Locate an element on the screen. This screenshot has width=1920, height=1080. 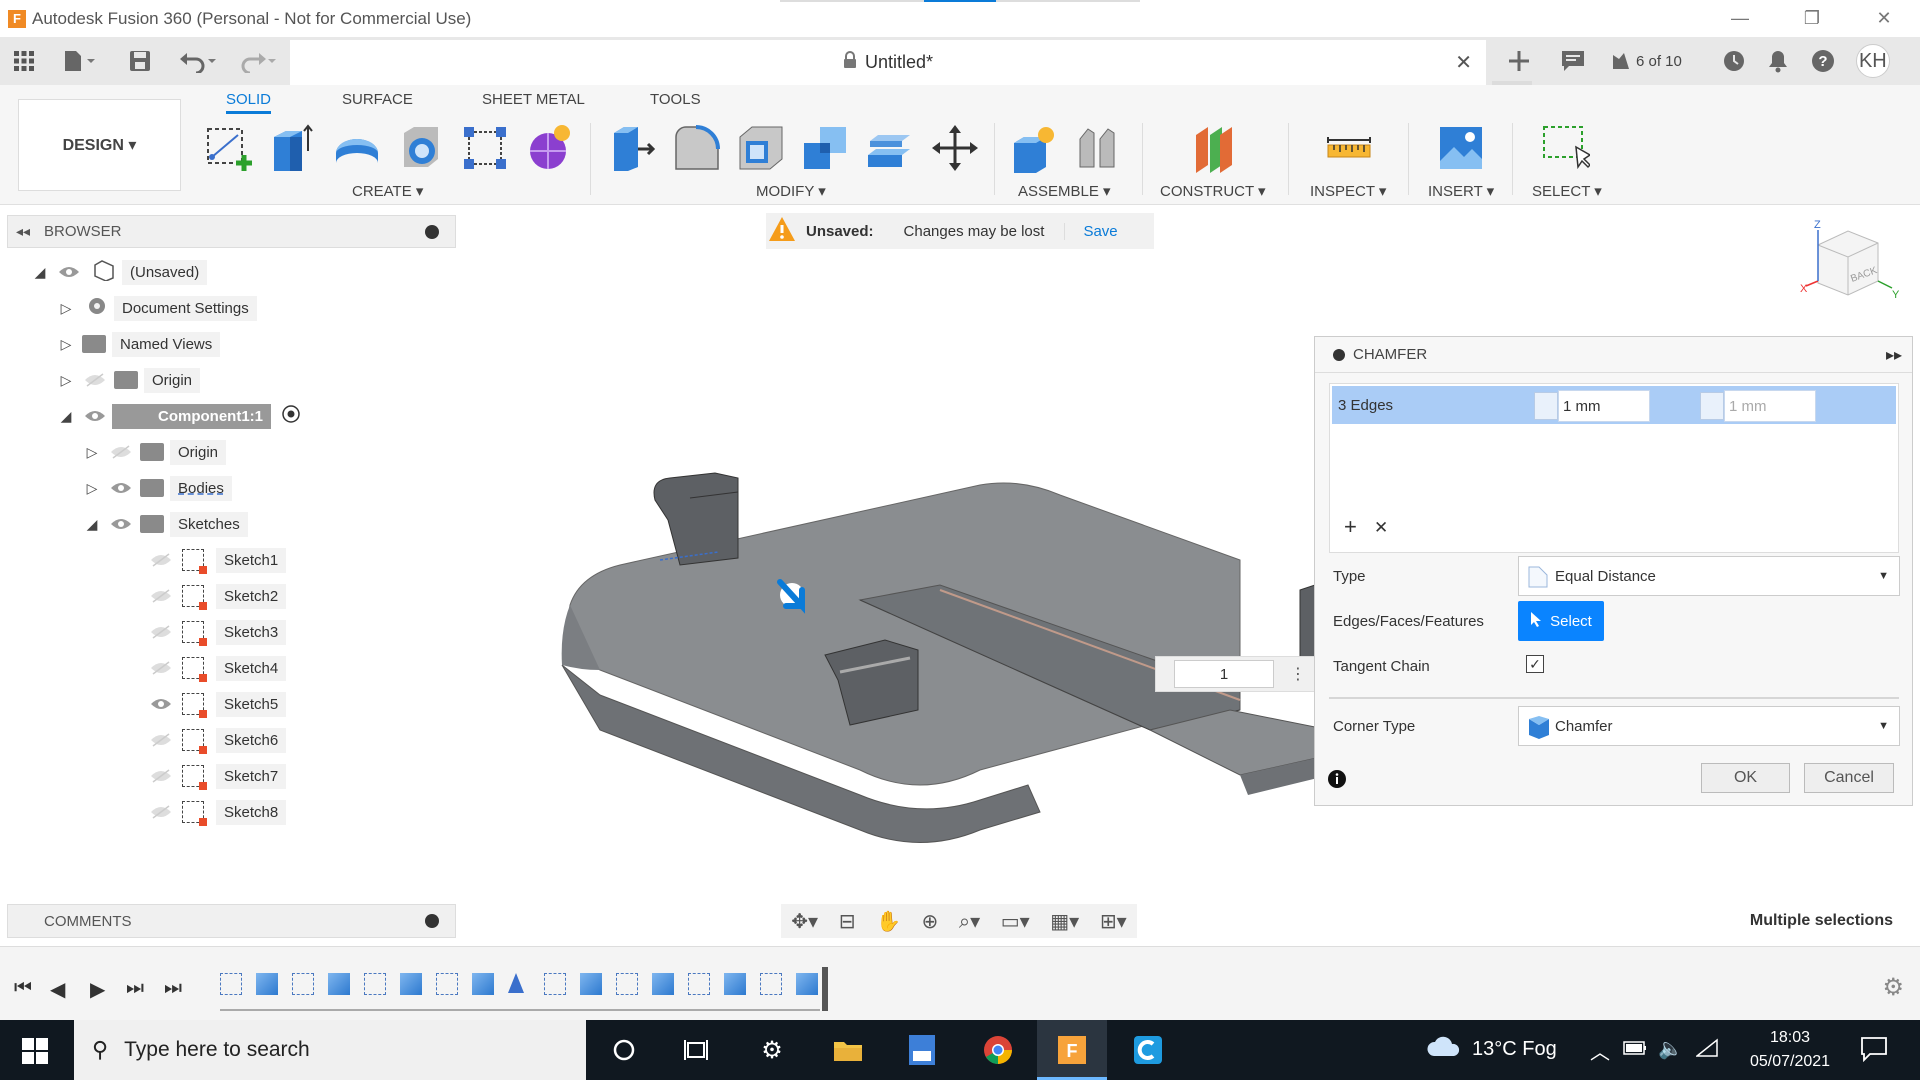
collapse-dialog-icon is located at coordinates (1339, 354).